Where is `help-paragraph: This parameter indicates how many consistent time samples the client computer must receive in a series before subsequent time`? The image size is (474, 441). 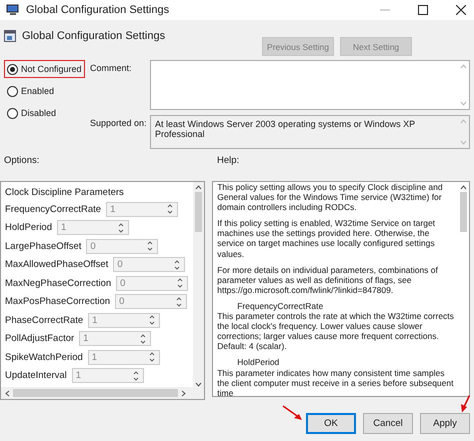
help-paragraph: This parameter indicates how many consistent time samples the client computer must receive in a series before subsequent time is located at coordinates (335, 382).